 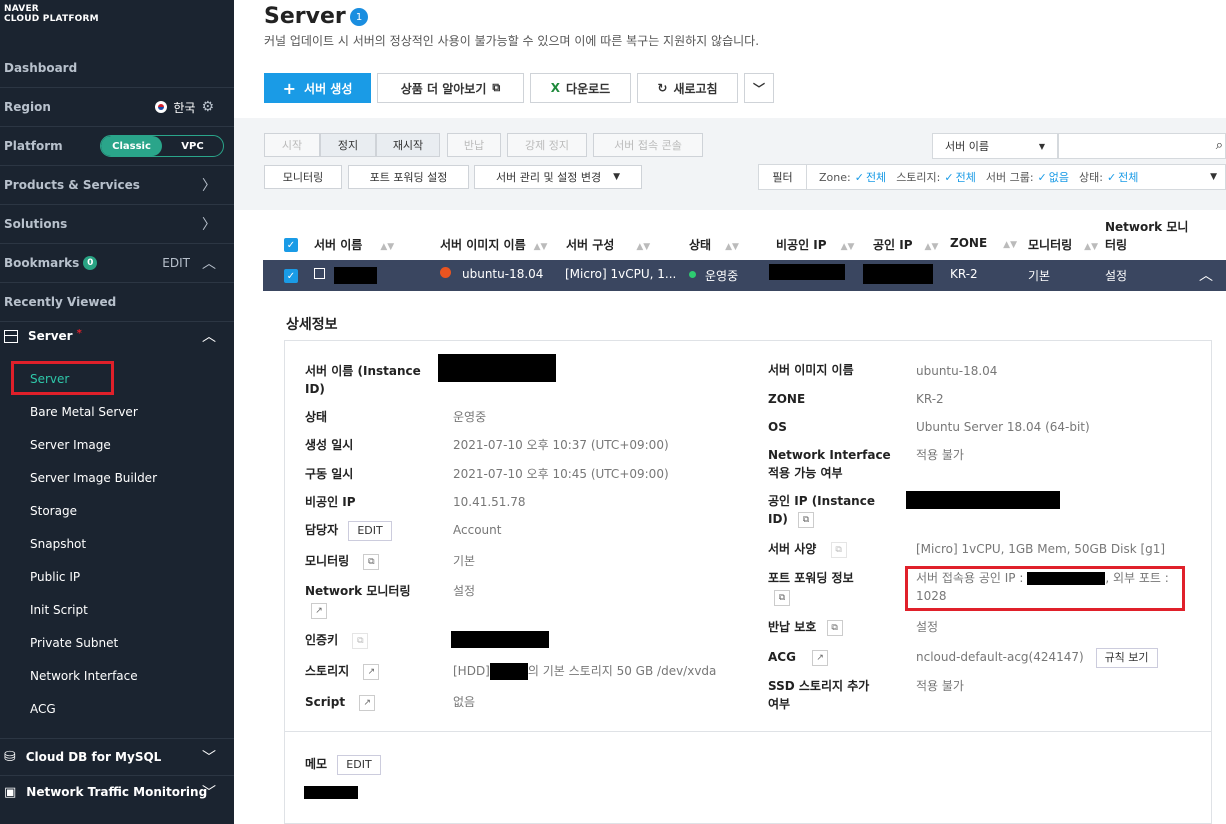 What do you see at coordinates (1219, 145) in the screenshot?
I see `search-icon: ⌕` at bounding box center [1219, 145].